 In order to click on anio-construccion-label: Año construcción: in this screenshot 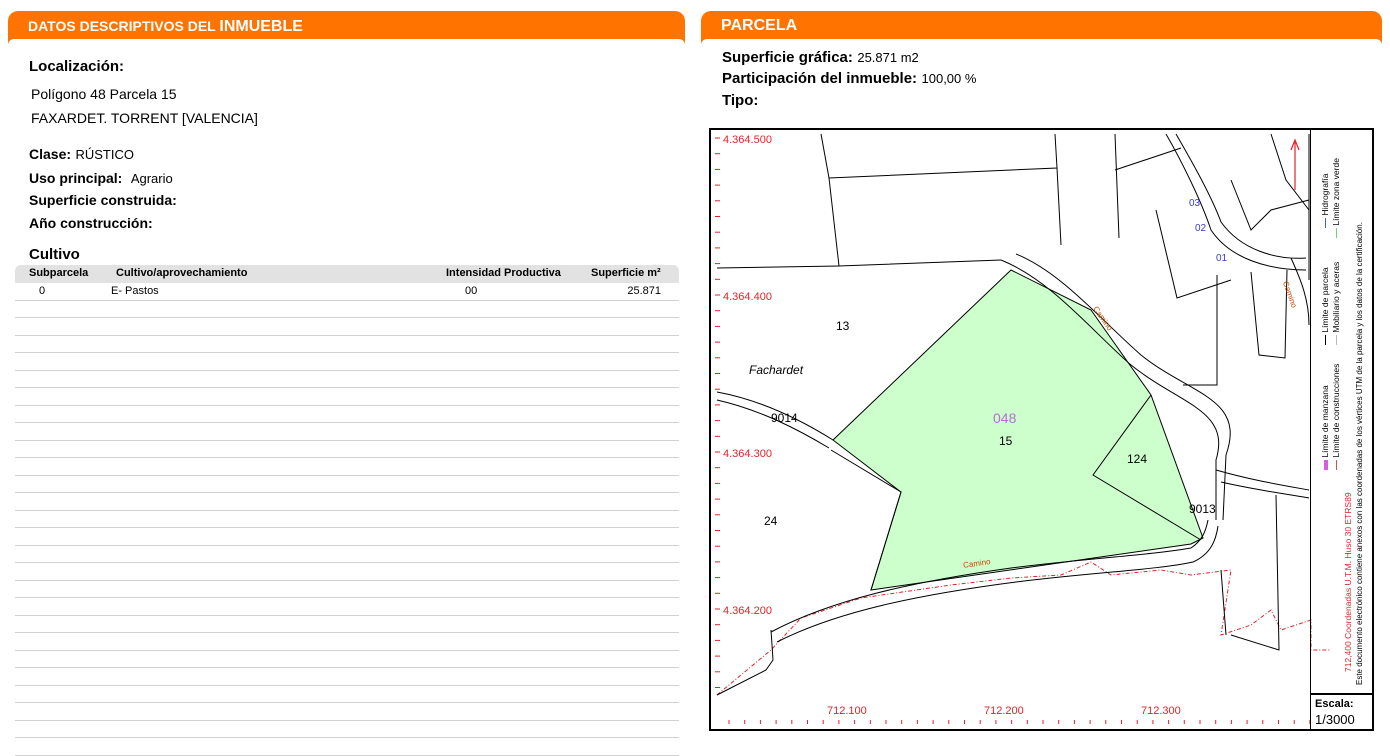, I will do `click(91, 223)`.